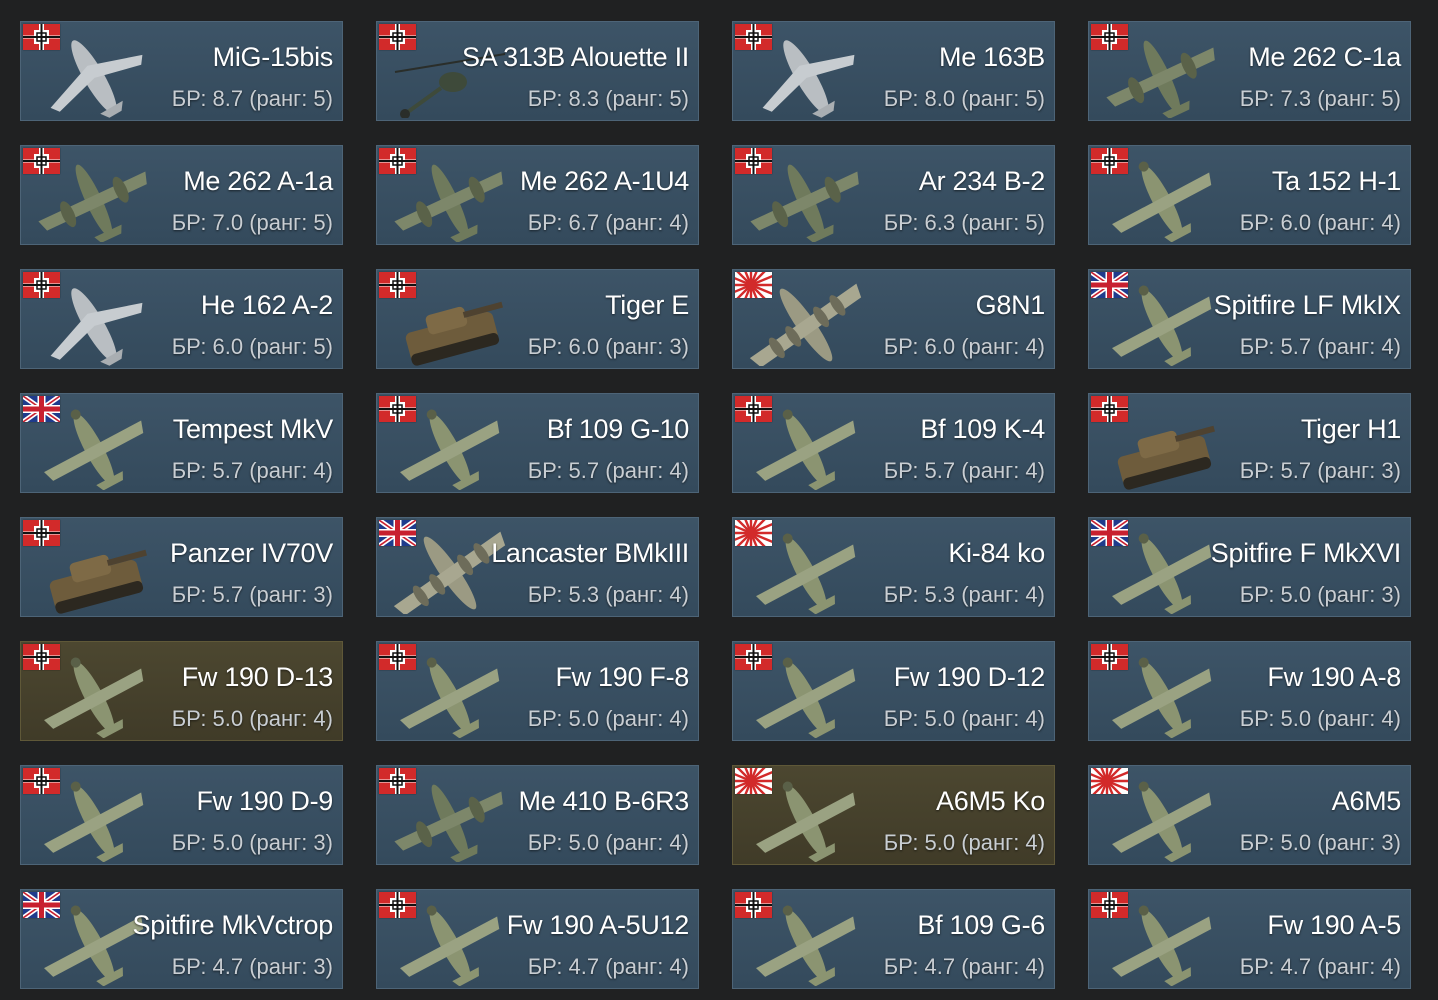 The height and width of the screenshot is (1000, 1438). What do you see at coordinates (893, 691) in the screenshot?
I see `vehicle-card: Fw 190 D-12 БР: 5.0 (ранг: 4)` at bounding box center [893, 691].